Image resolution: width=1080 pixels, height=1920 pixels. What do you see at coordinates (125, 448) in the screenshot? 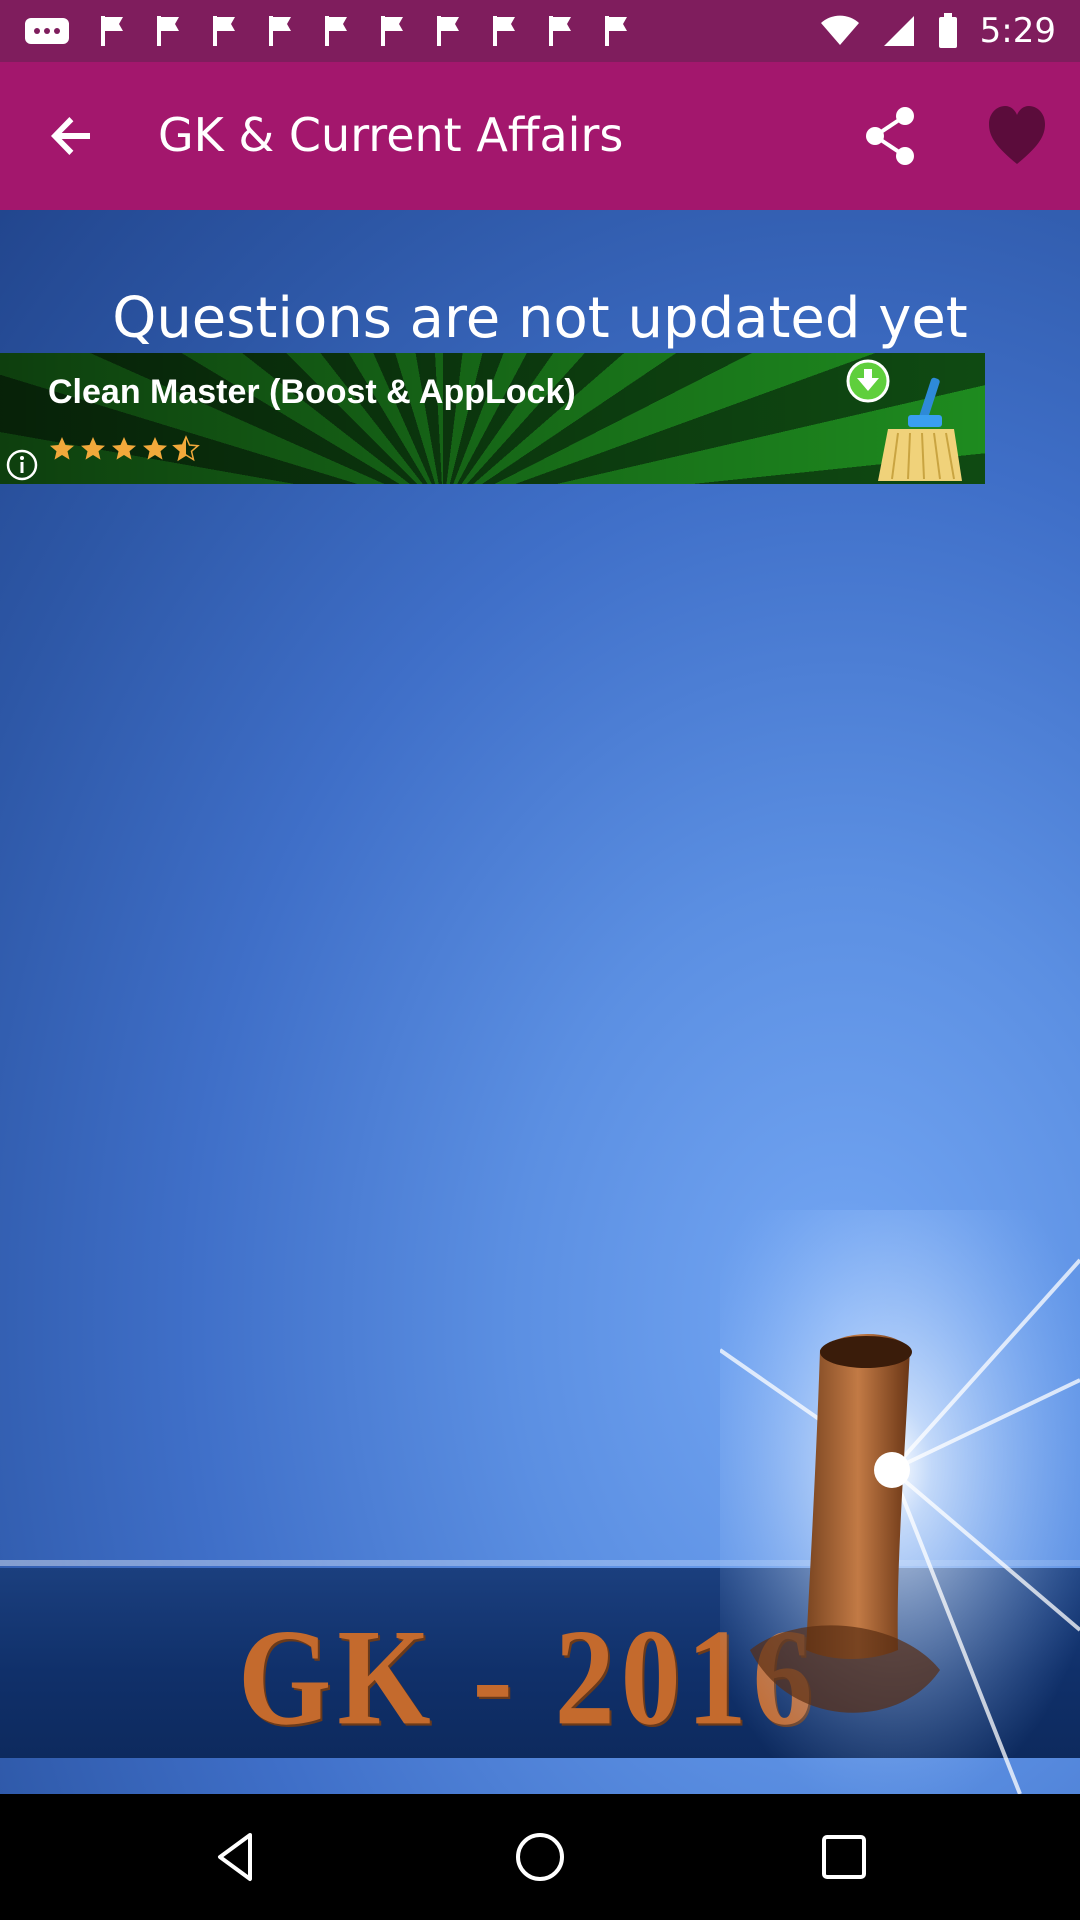
I see `ad-rating-stars` at bounding box center [125, 448].